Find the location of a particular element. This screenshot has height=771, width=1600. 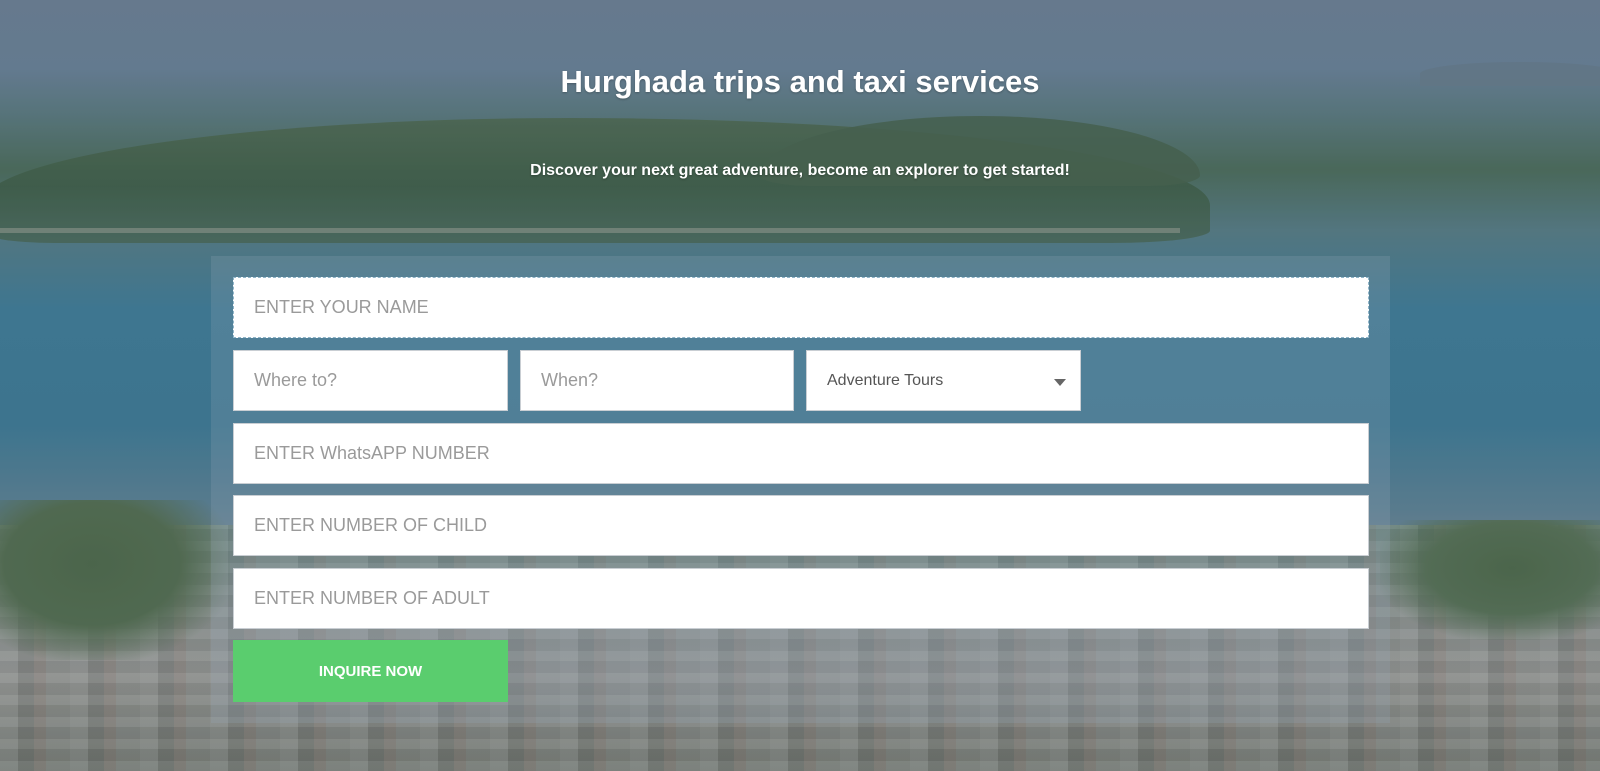

page-title: Hurghada trips and taxi services is located at coordinates (800, 81).